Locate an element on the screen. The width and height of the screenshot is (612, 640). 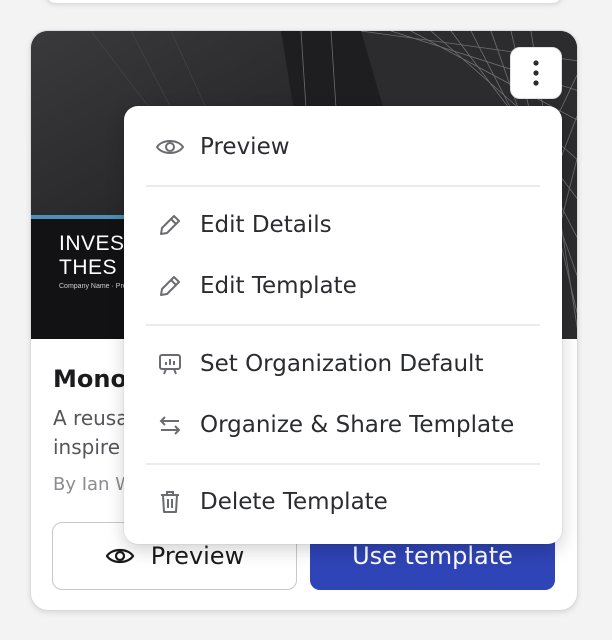
previous-card-edge is located at coordinates (304, 2).